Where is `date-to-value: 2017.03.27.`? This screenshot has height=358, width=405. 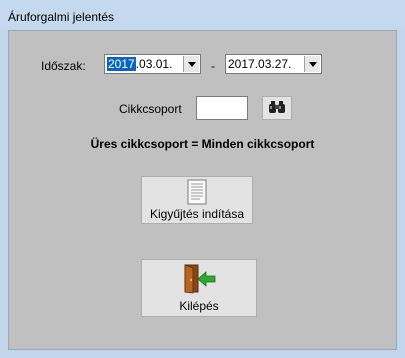
date-to-value: 2017.03.27. is located at coordinates (259, 64).